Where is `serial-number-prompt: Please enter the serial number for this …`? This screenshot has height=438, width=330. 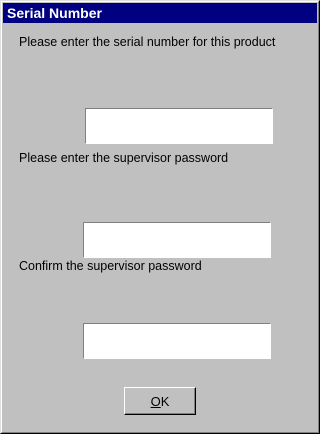
serial-number-prompt: Please enter the serial number for this … is located at coordinates (147, 42).